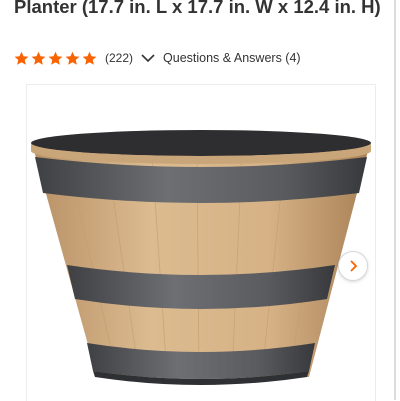 The image size is (400, 401). What do you see at coordinates (232, 58) in the screenshot?
I see `questions-answers-label: Questions & Answers (4)` at bounding box center [232, 58].